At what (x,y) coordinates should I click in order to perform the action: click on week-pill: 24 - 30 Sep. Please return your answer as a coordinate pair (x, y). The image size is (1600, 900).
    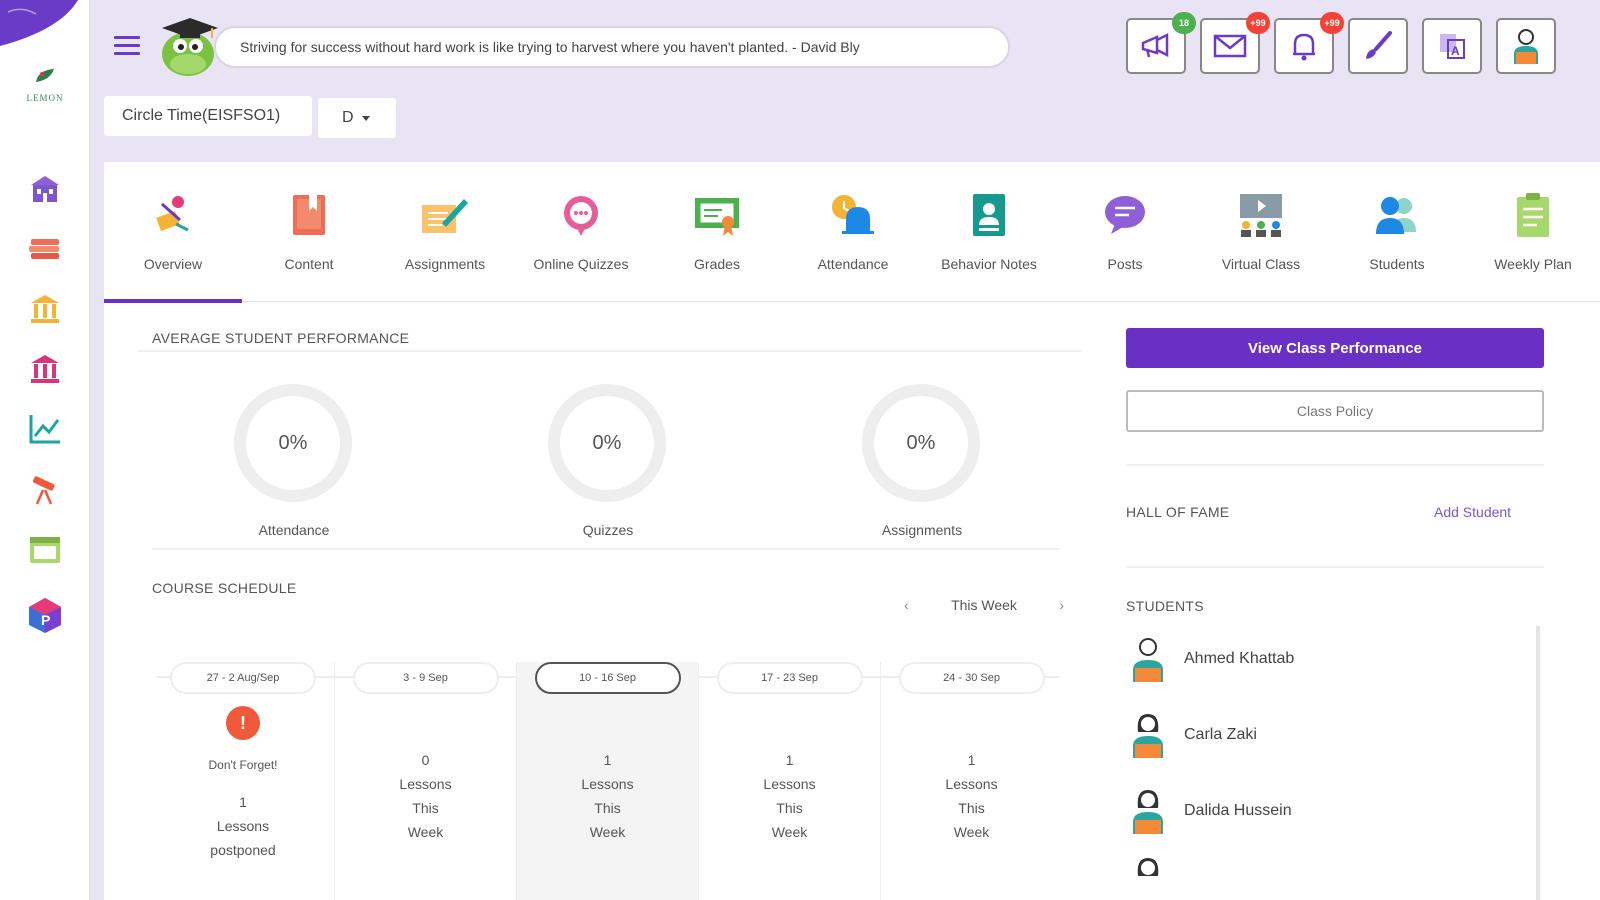
    Looking at the image, I should click on (971, 678).